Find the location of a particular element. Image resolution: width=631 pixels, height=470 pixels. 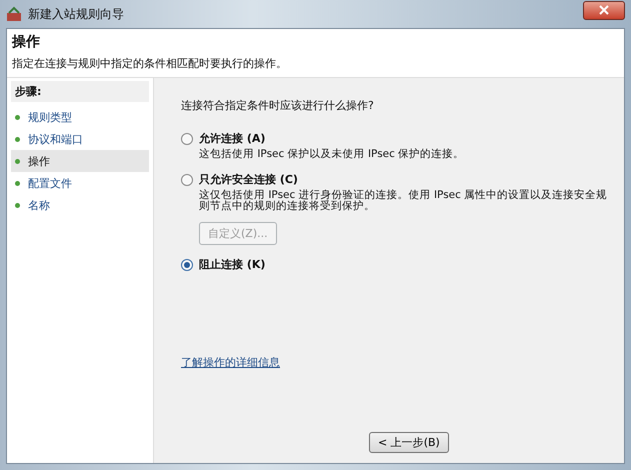

close-icon is located at coordinates (604, 10).